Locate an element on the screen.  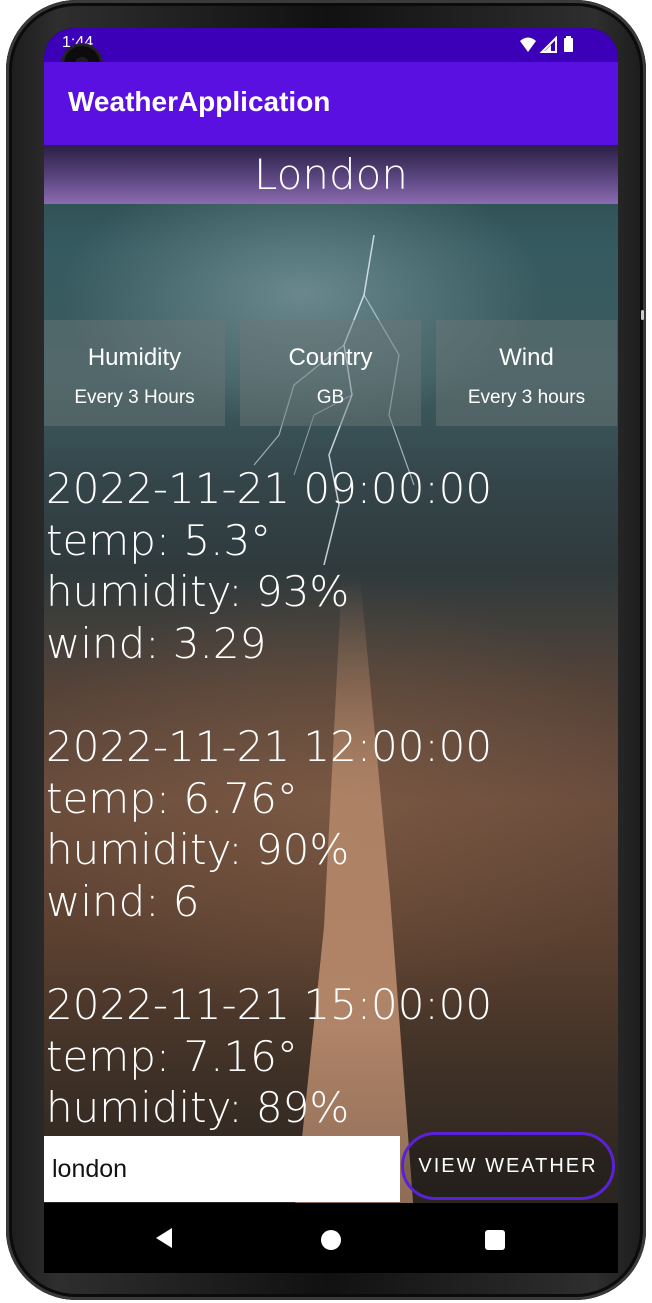
cellular-signal-icon is located at coordinates (548, 44).